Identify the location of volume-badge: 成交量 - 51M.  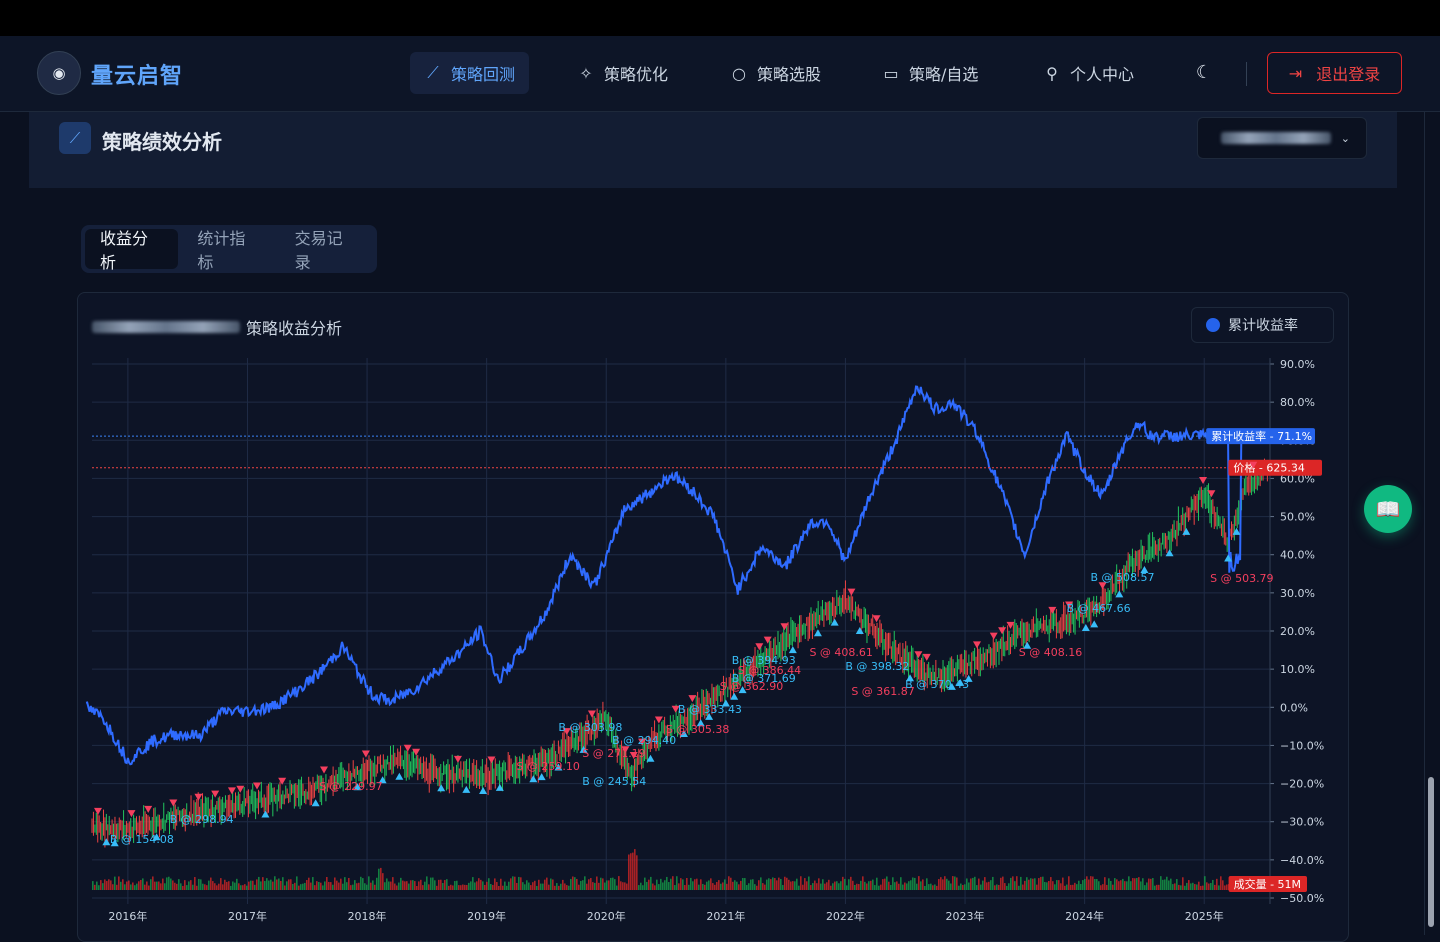
(1267, 884).